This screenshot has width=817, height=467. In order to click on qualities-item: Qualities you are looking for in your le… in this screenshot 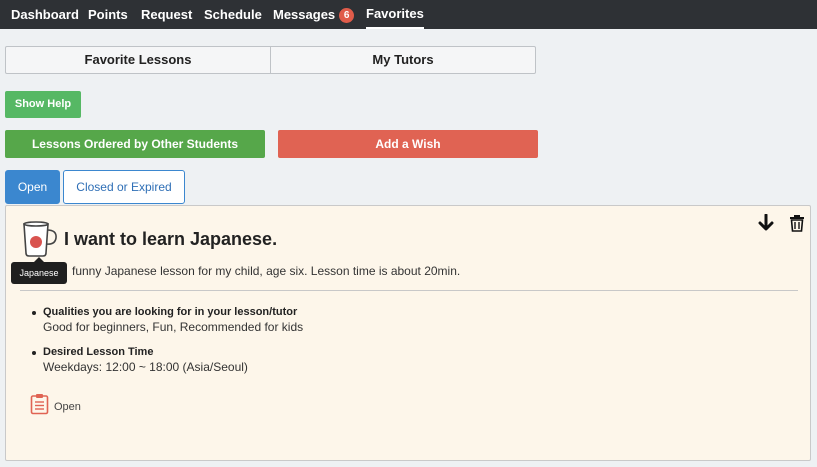, I will do `click(387, 320)`.